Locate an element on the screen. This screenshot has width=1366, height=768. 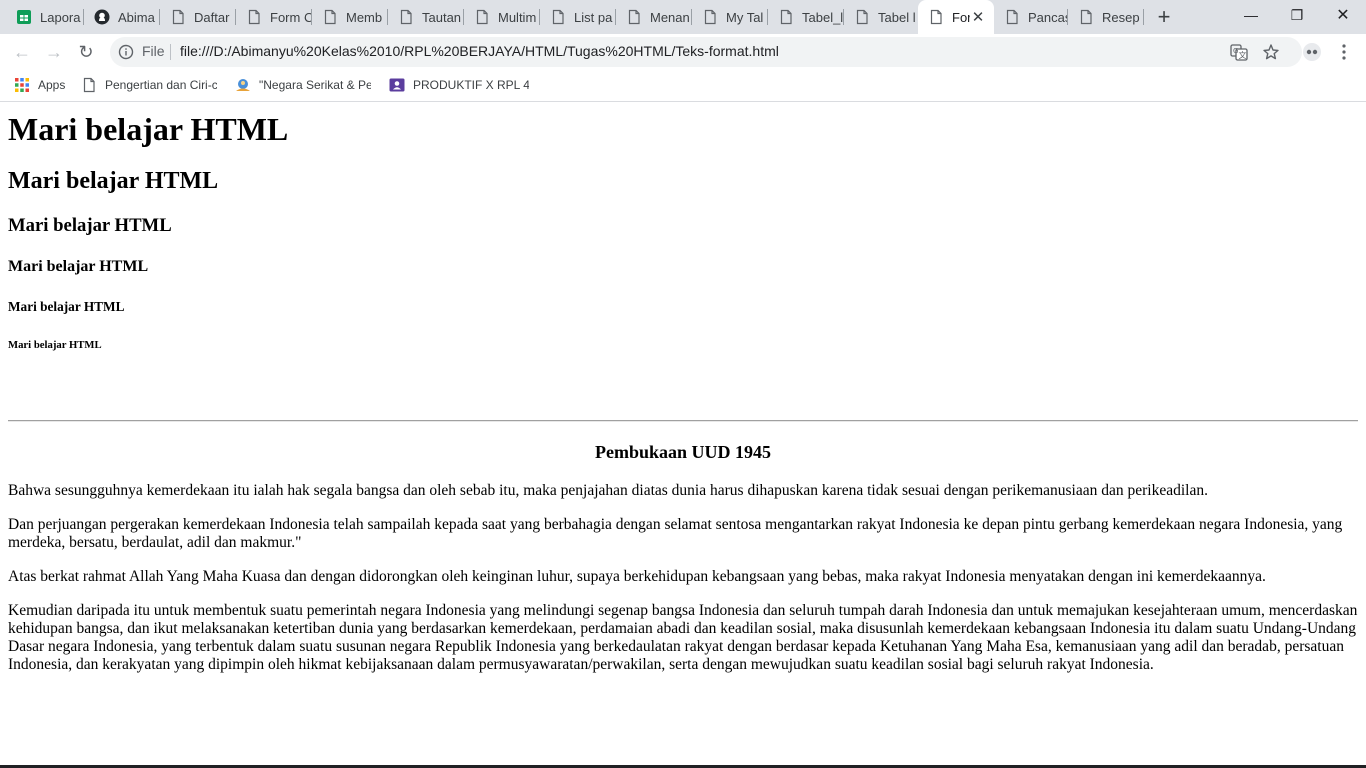
minimize-button: — is located at coordinates (1251, 15).